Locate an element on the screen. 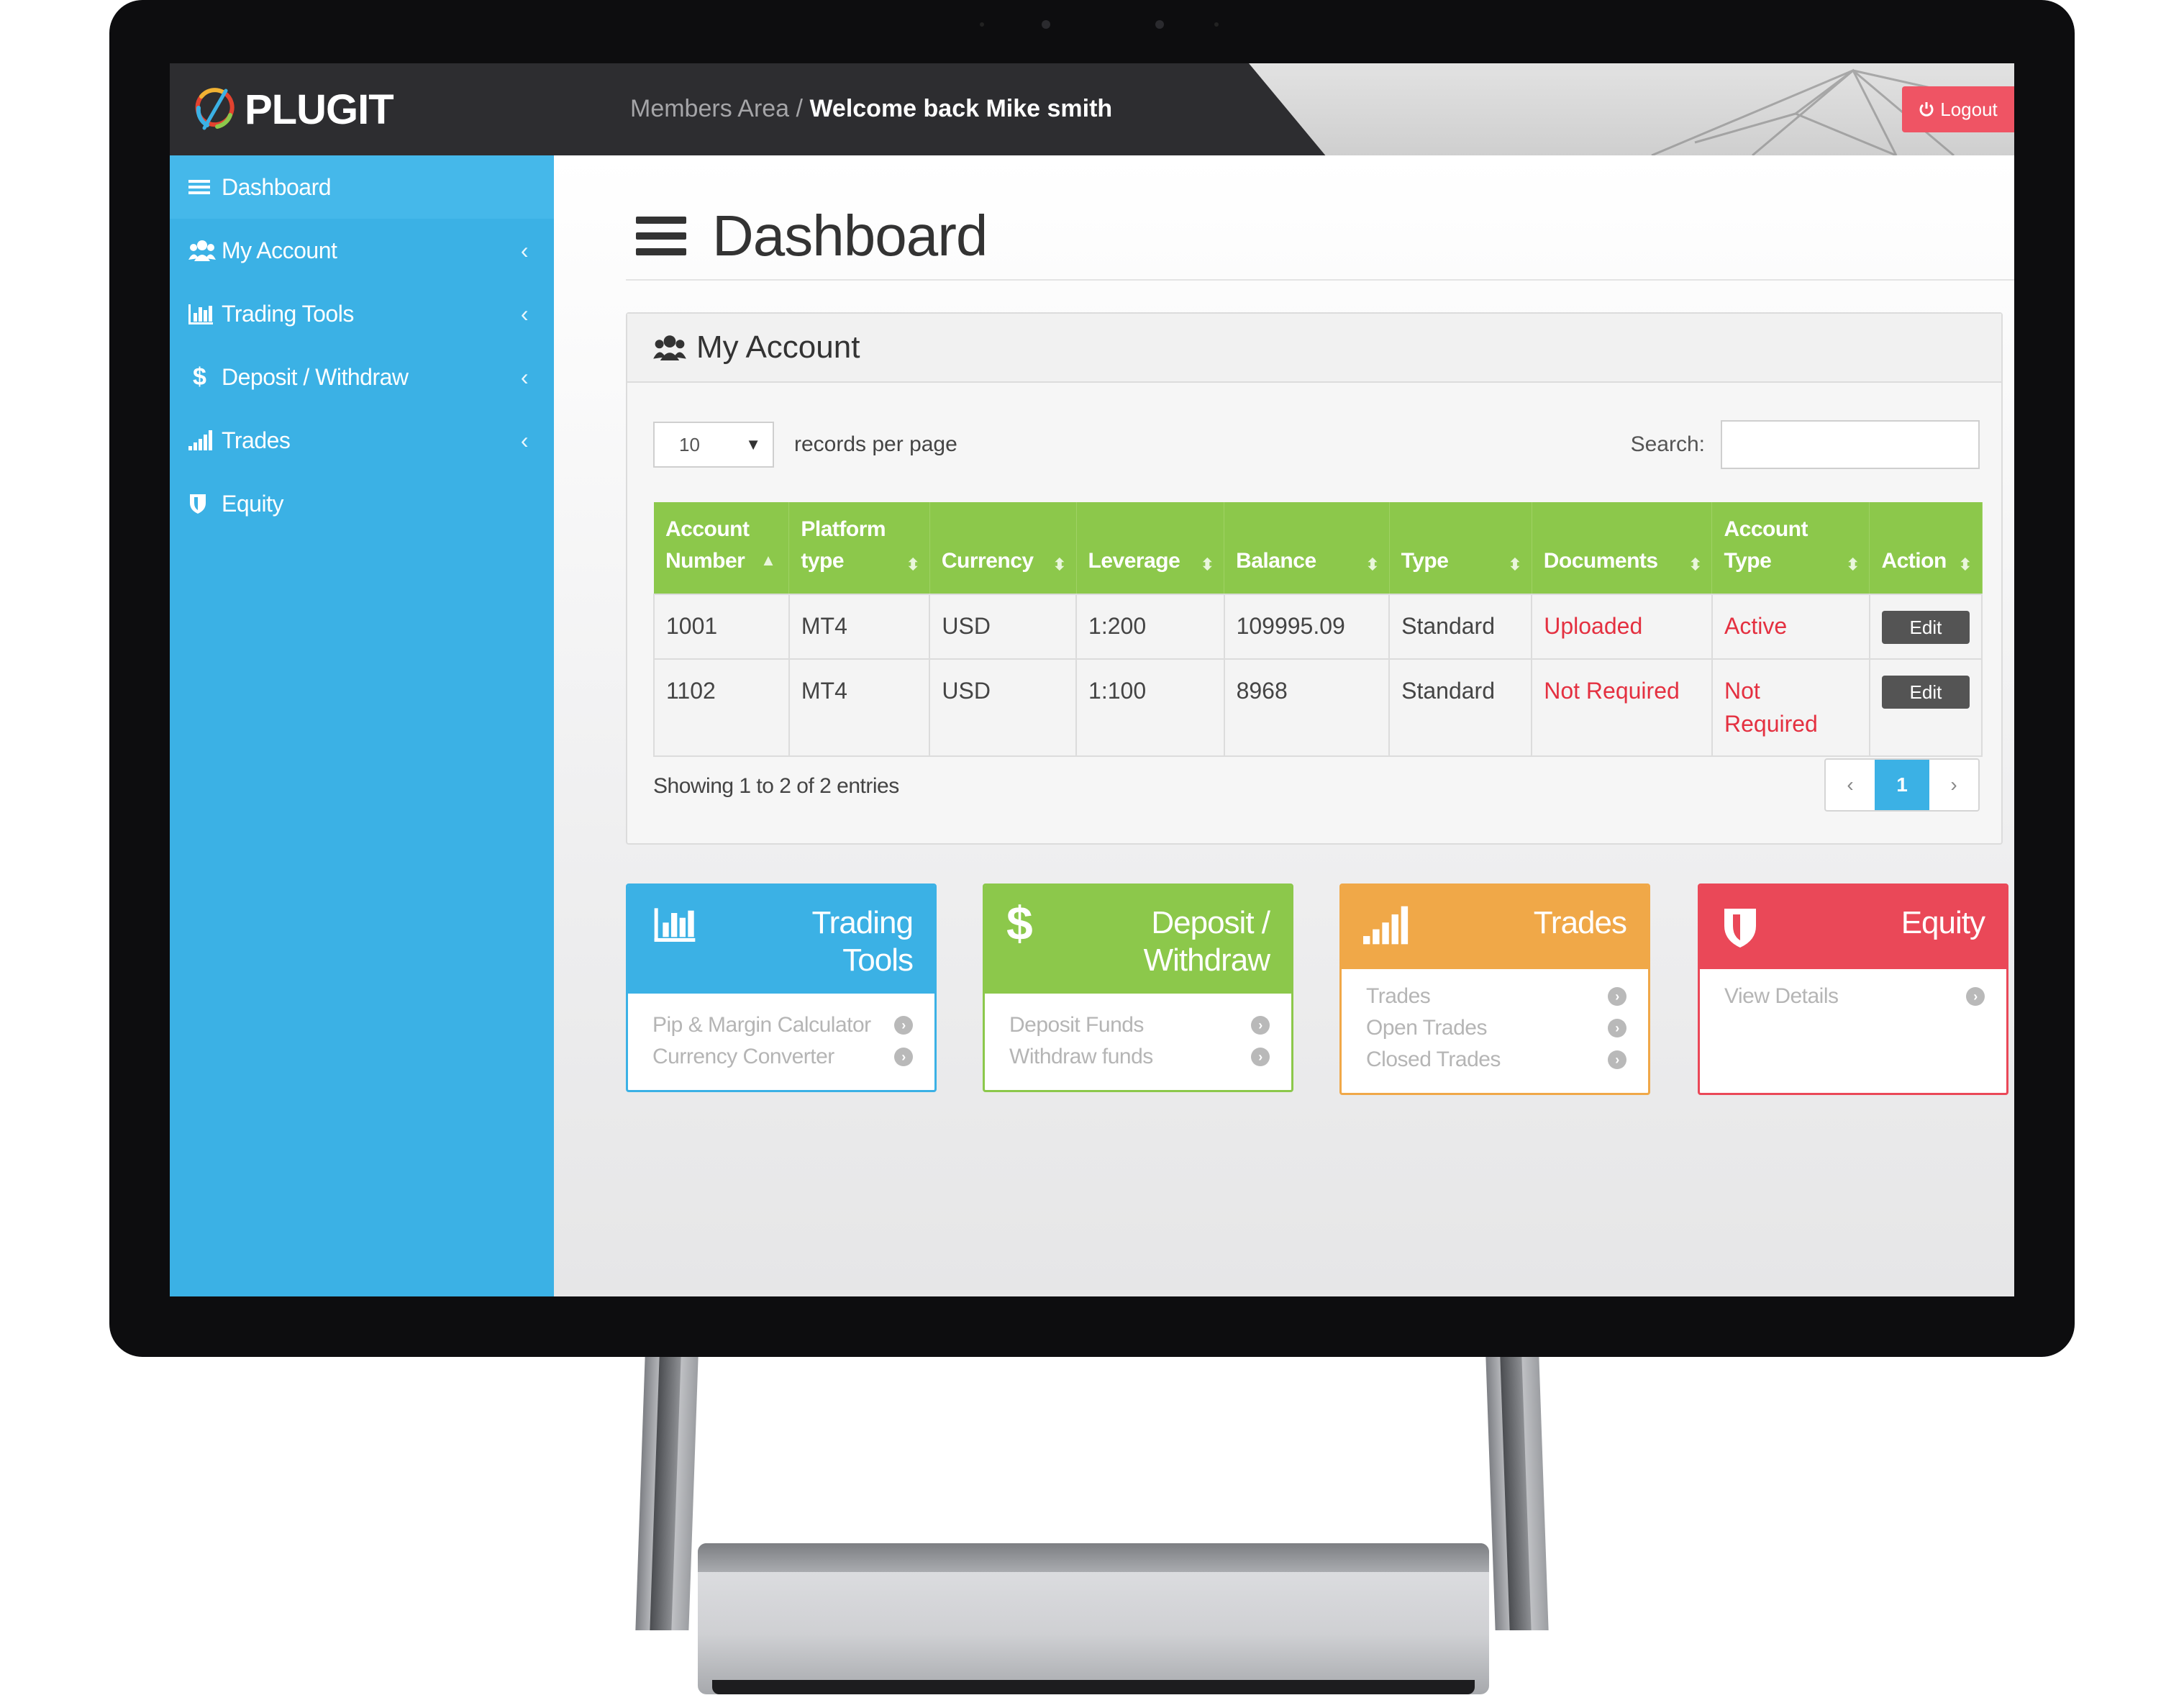 Image resolution: width=2184 pixels, height=1708 pixels. column-header-account-type: Account Type ⬍ is located at coordinates (1790, 548).